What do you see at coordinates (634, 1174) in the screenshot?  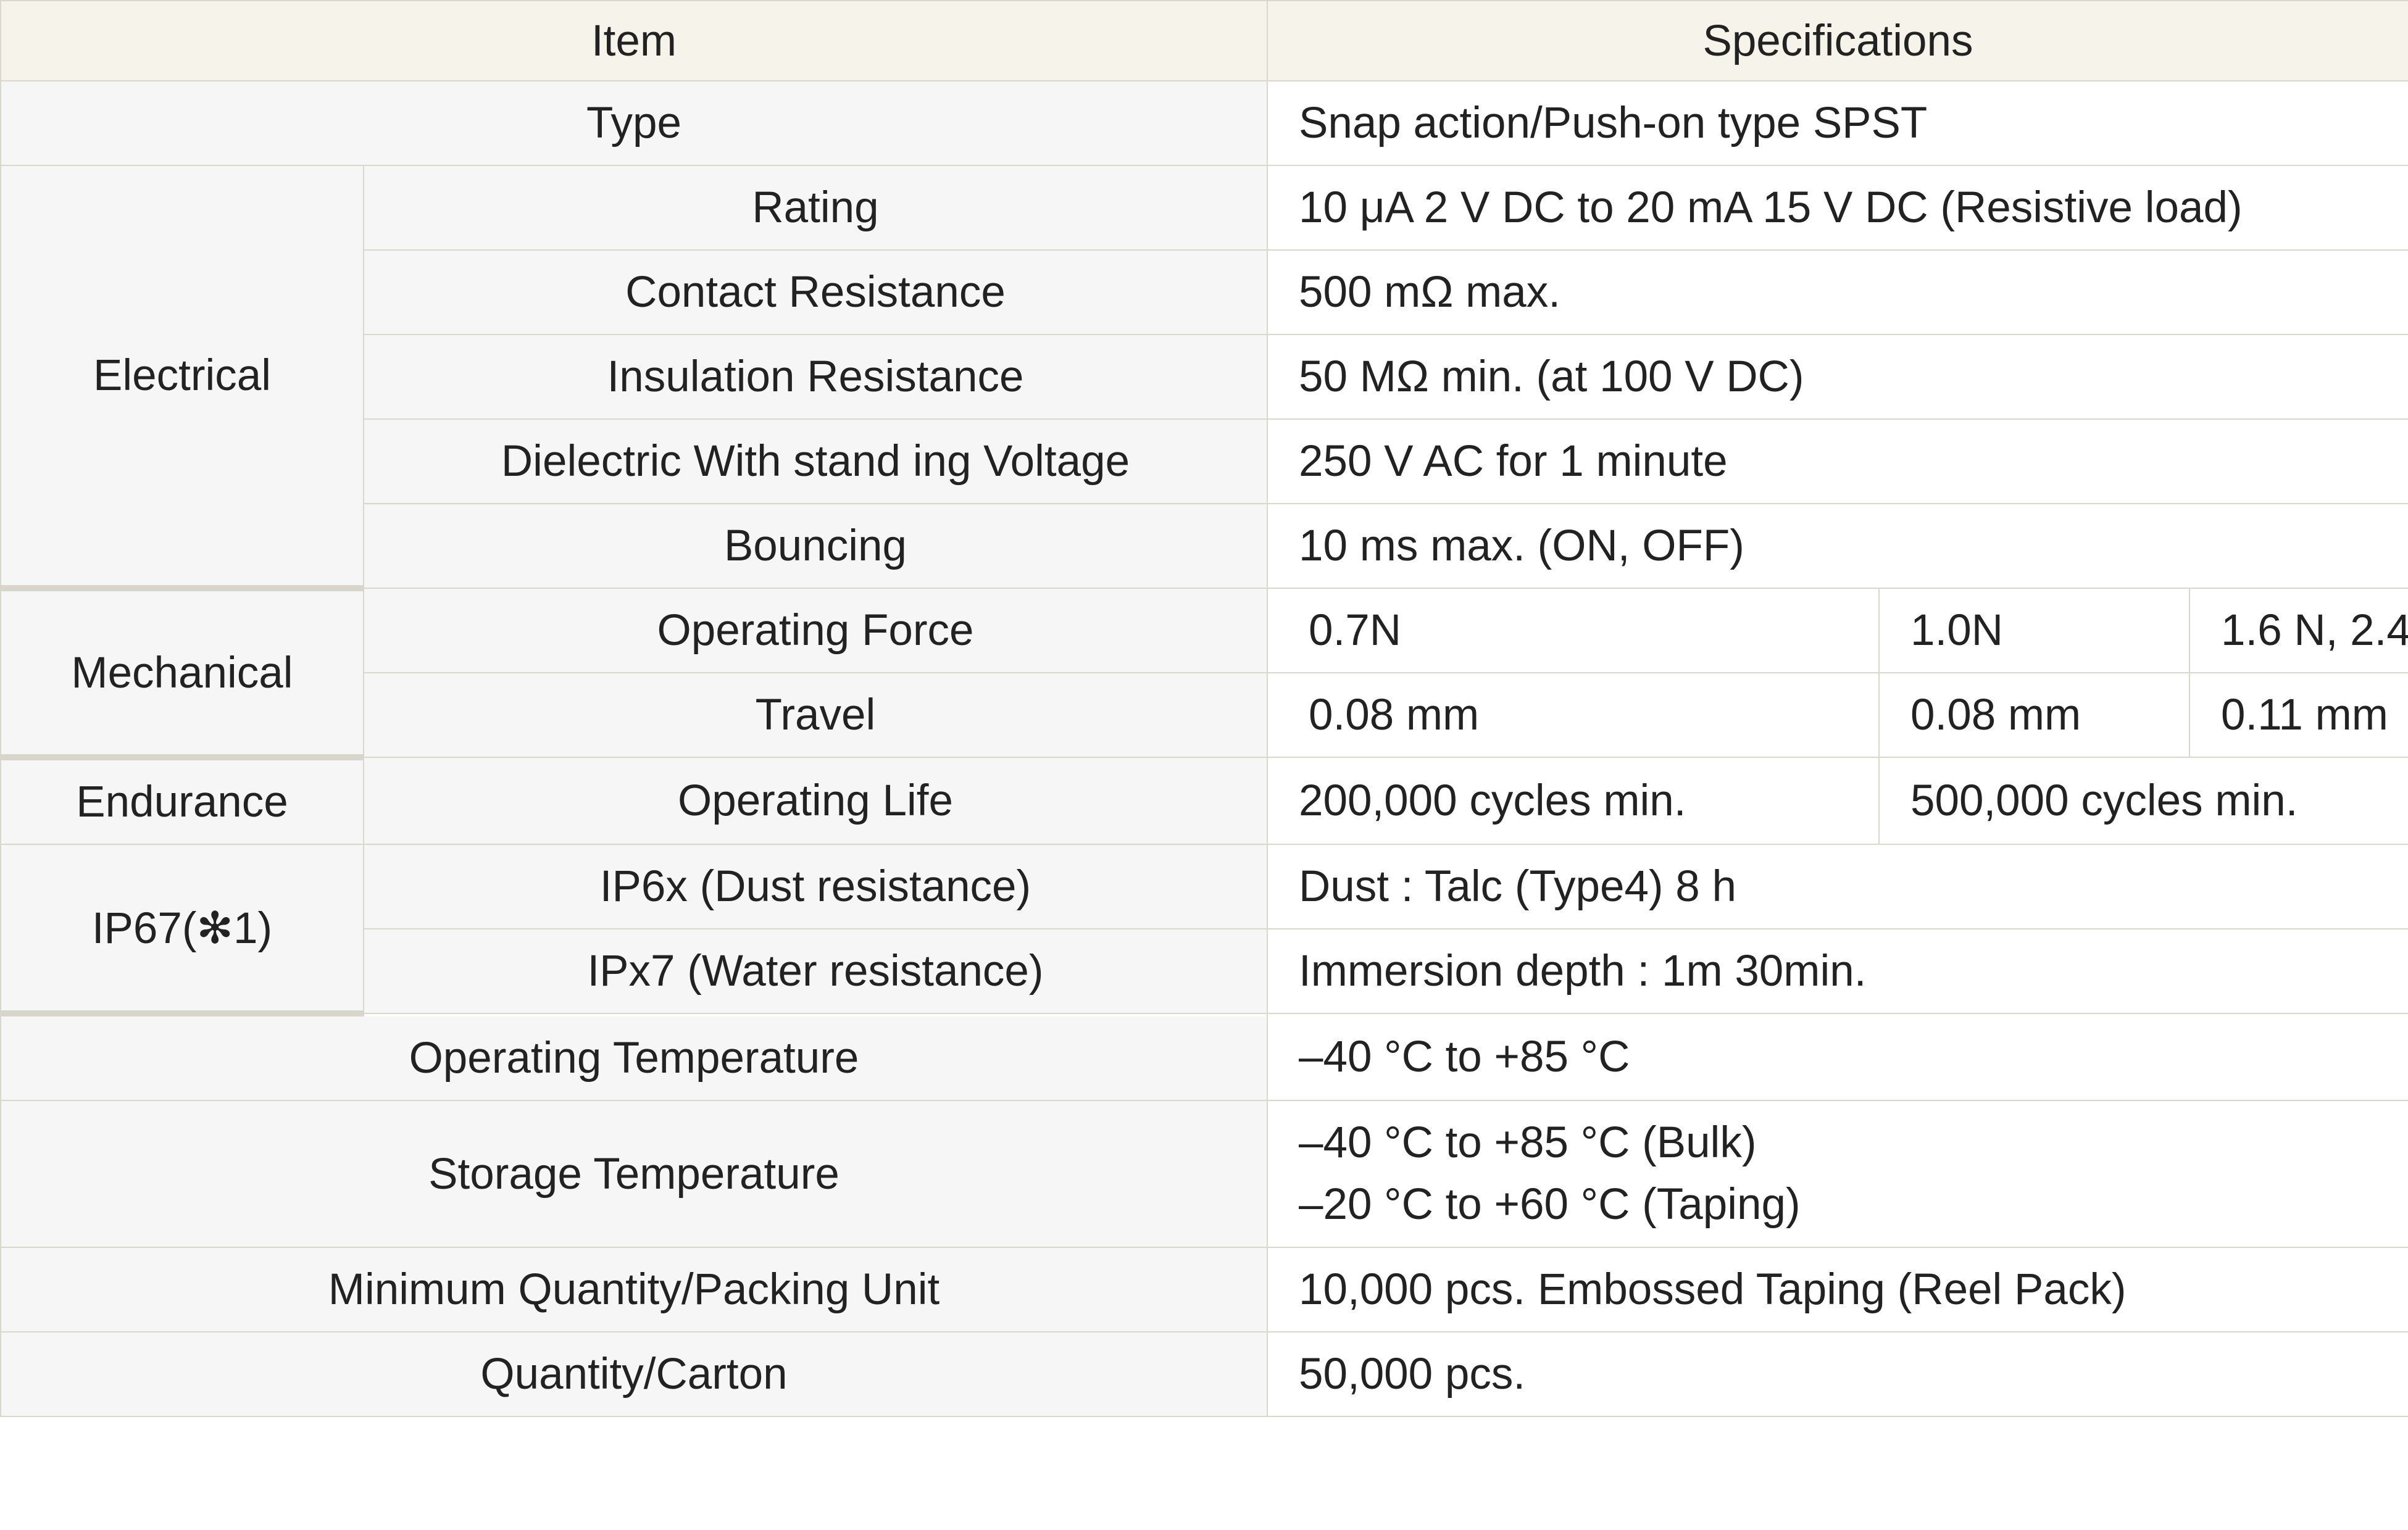 I see `storage-temperature-label: Storage Temperature` at bounding box center [634, 1174].